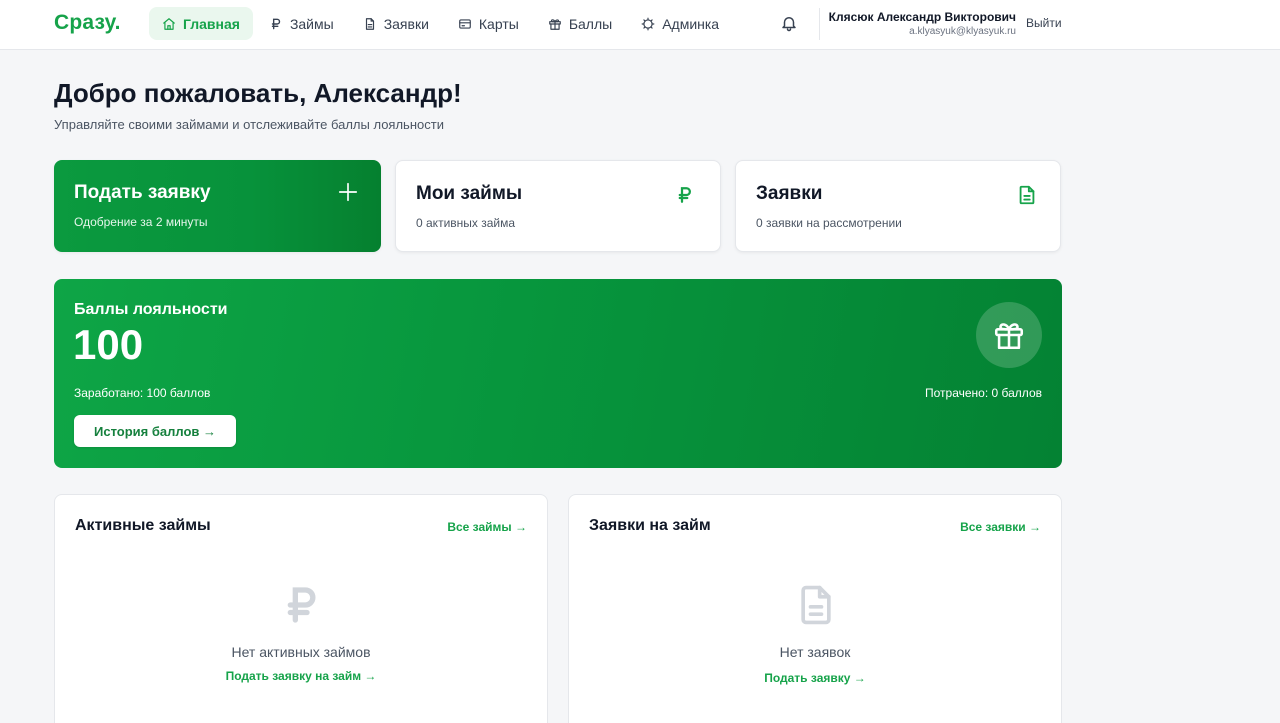 This screenshot has width=1280, height=723. Describe the element at coordinates (301, 652) in the screenshot. I see `empty-loans-text: Нет активных займов` at that location.